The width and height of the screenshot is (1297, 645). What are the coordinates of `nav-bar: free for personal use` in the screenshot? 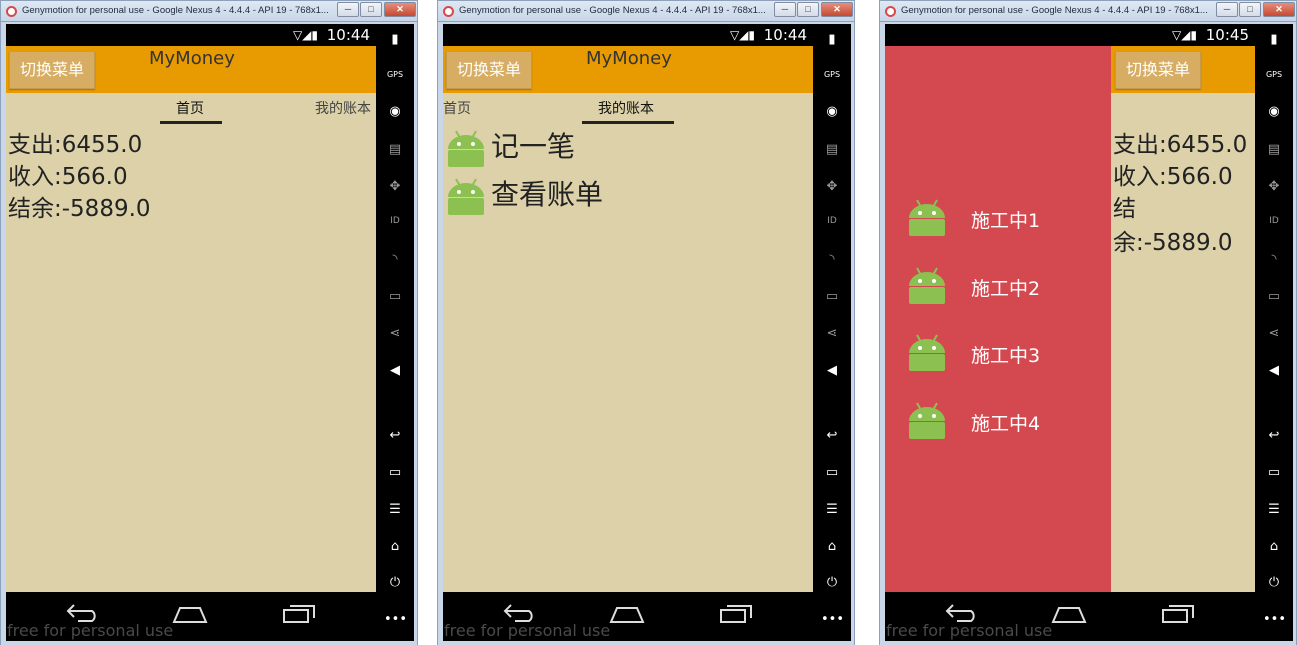 It's located at (1070, 616).